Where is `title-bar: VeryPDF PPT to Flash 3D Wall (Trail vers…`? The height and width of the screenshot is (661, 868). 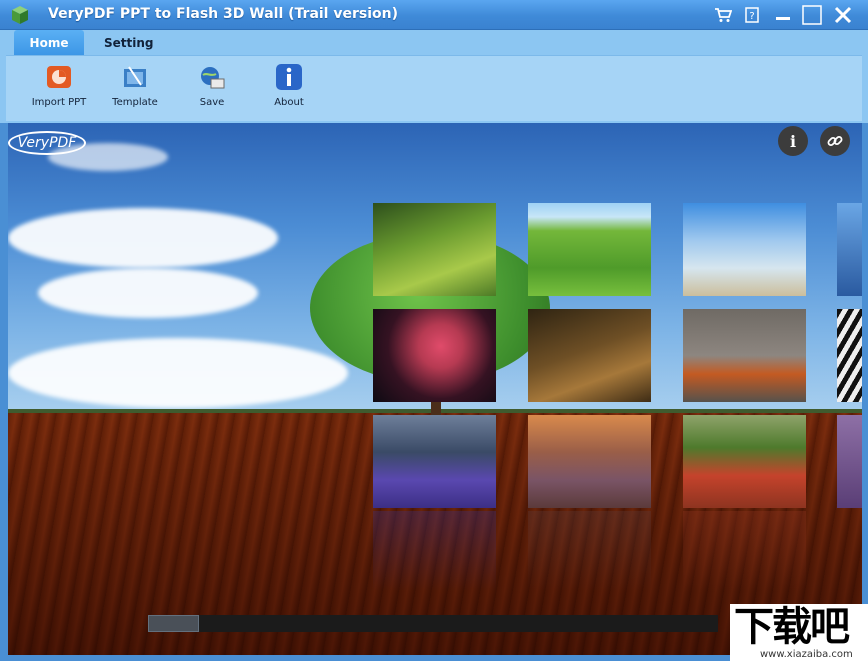 title-bar: VeryPDF PPT to Flash 3D Wall (Trail vers… is located at coordinates (434, 15).